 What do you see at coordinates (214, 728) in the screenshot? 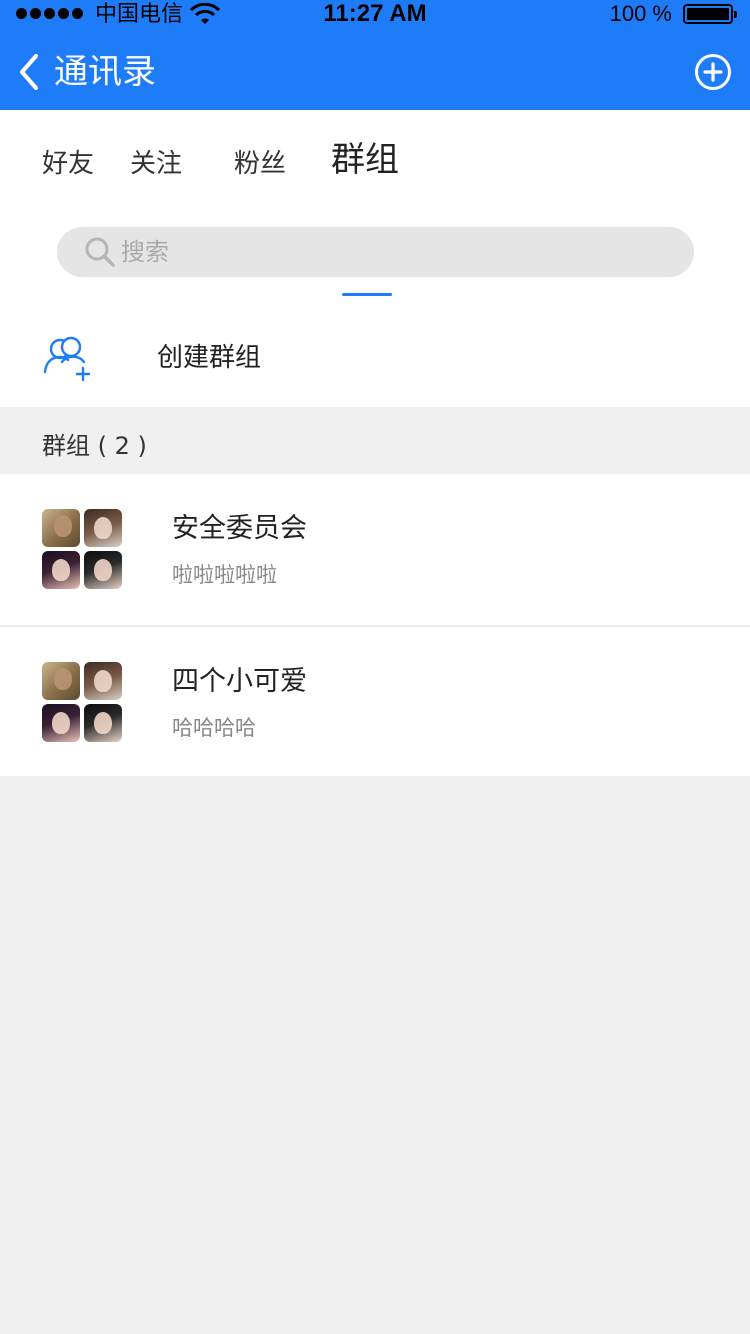
I see `group-description: 哈哈哈哈` at bounding box center [214, 728].